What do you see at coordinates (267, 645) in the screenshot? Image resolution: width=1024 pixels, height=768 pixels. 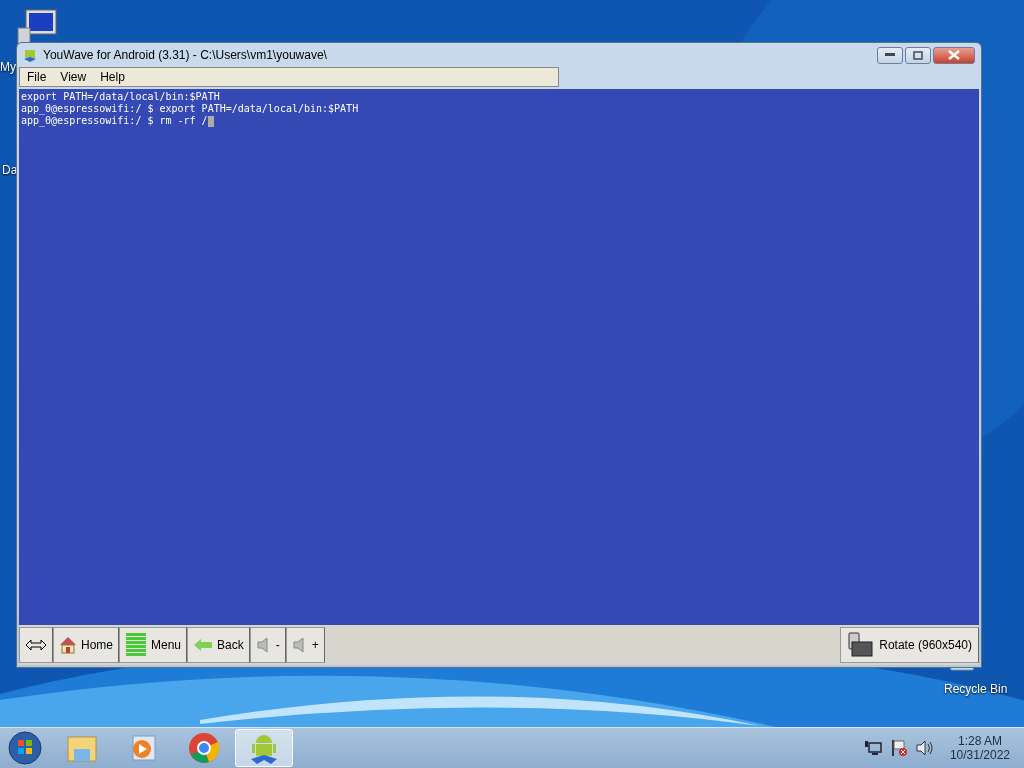 I see `toolbar-button: -` at bounding box center [267, 645].